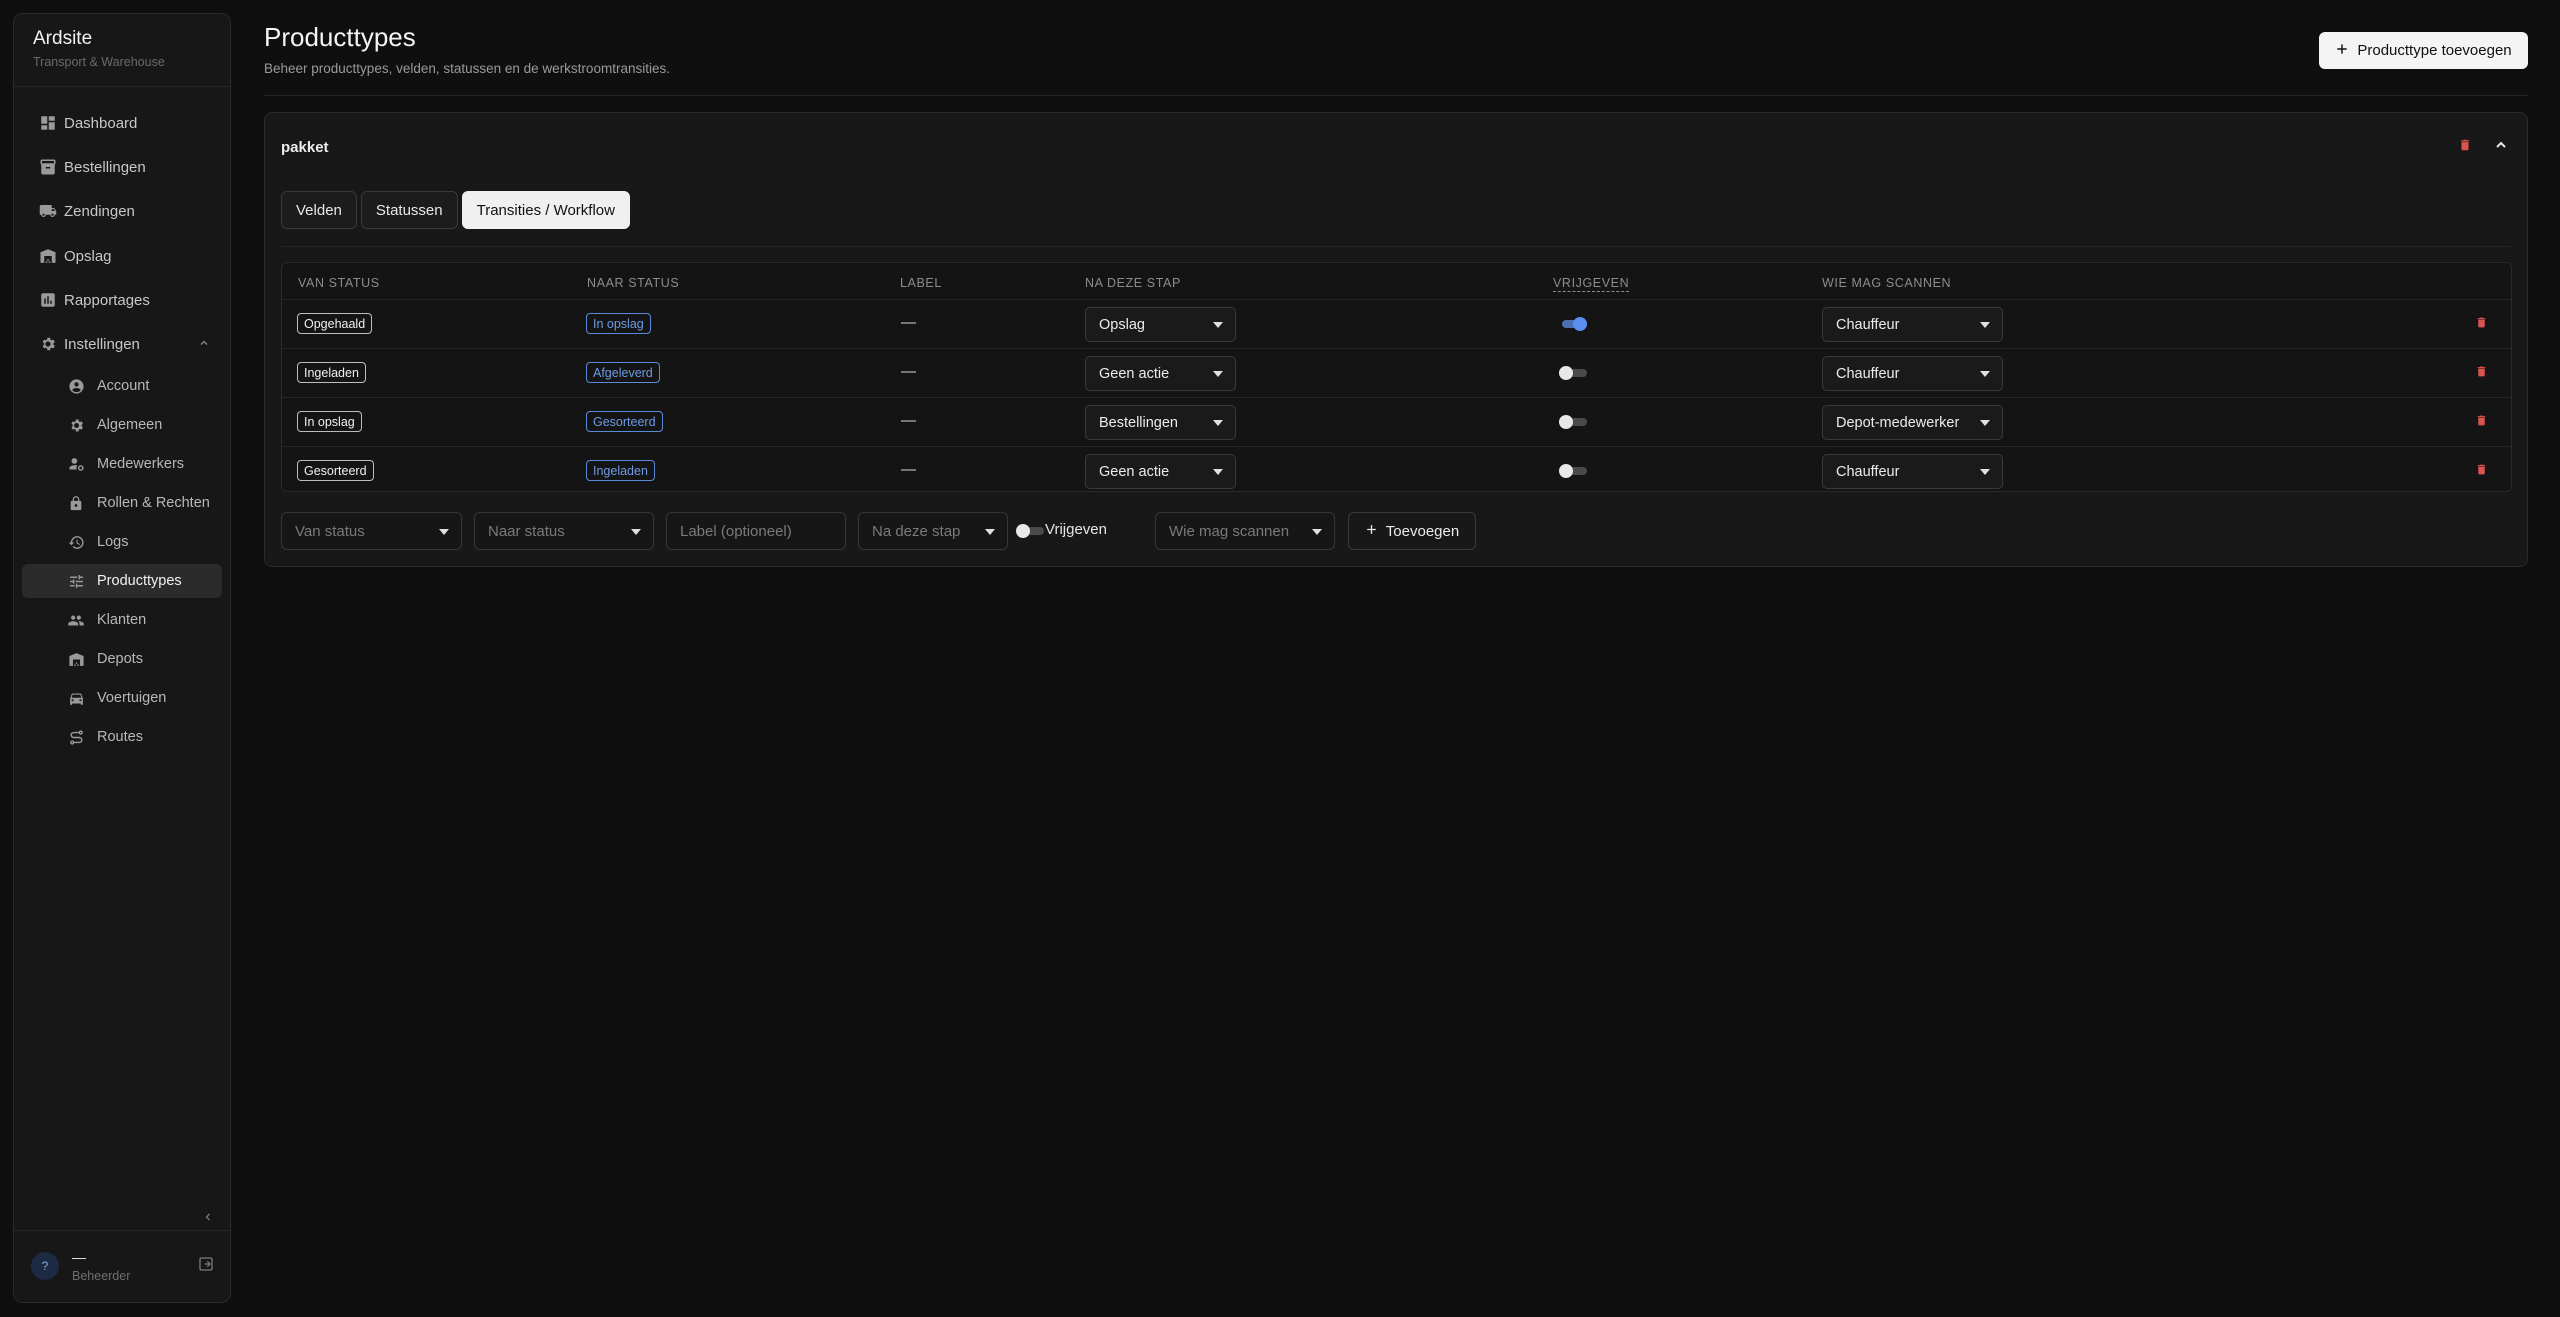 Image resolution: width=2560 pixels, height=1317 pixels. I want to click on sidebar-item-label: Logs, so click(113, 542).